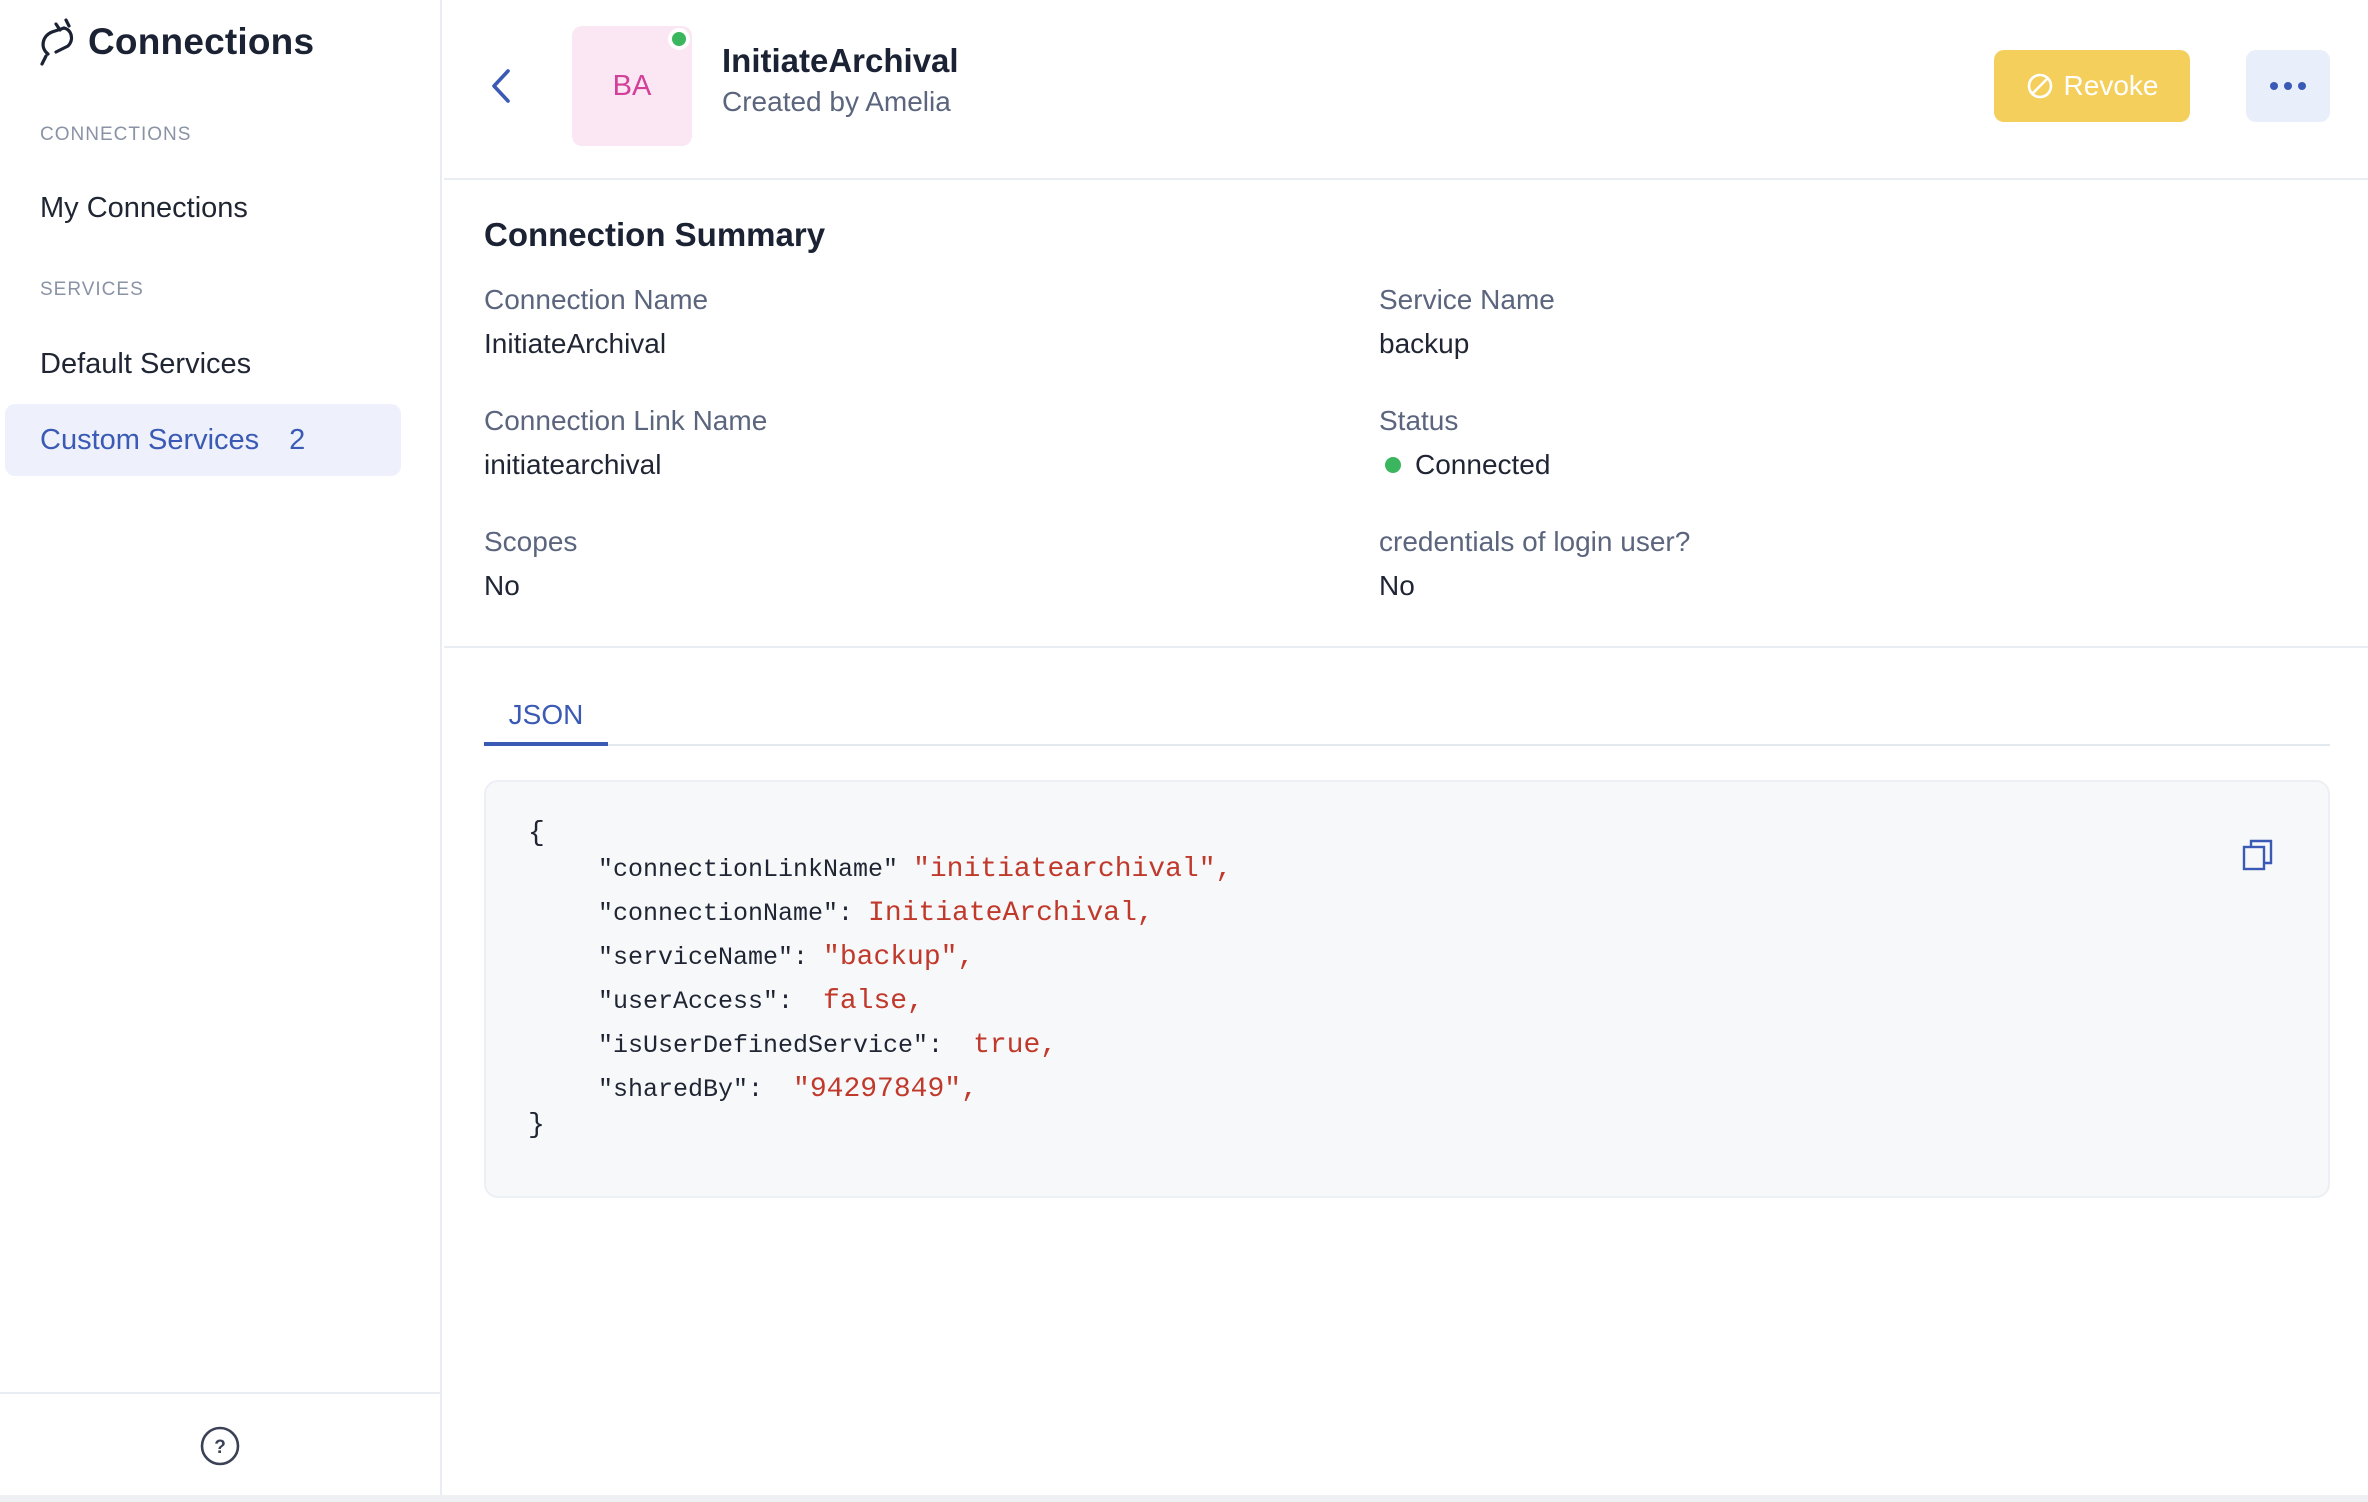 This screenshot has height=1502, width=2368. I want to click on connection-name-value: InitiateArchival, so click(575, 343).